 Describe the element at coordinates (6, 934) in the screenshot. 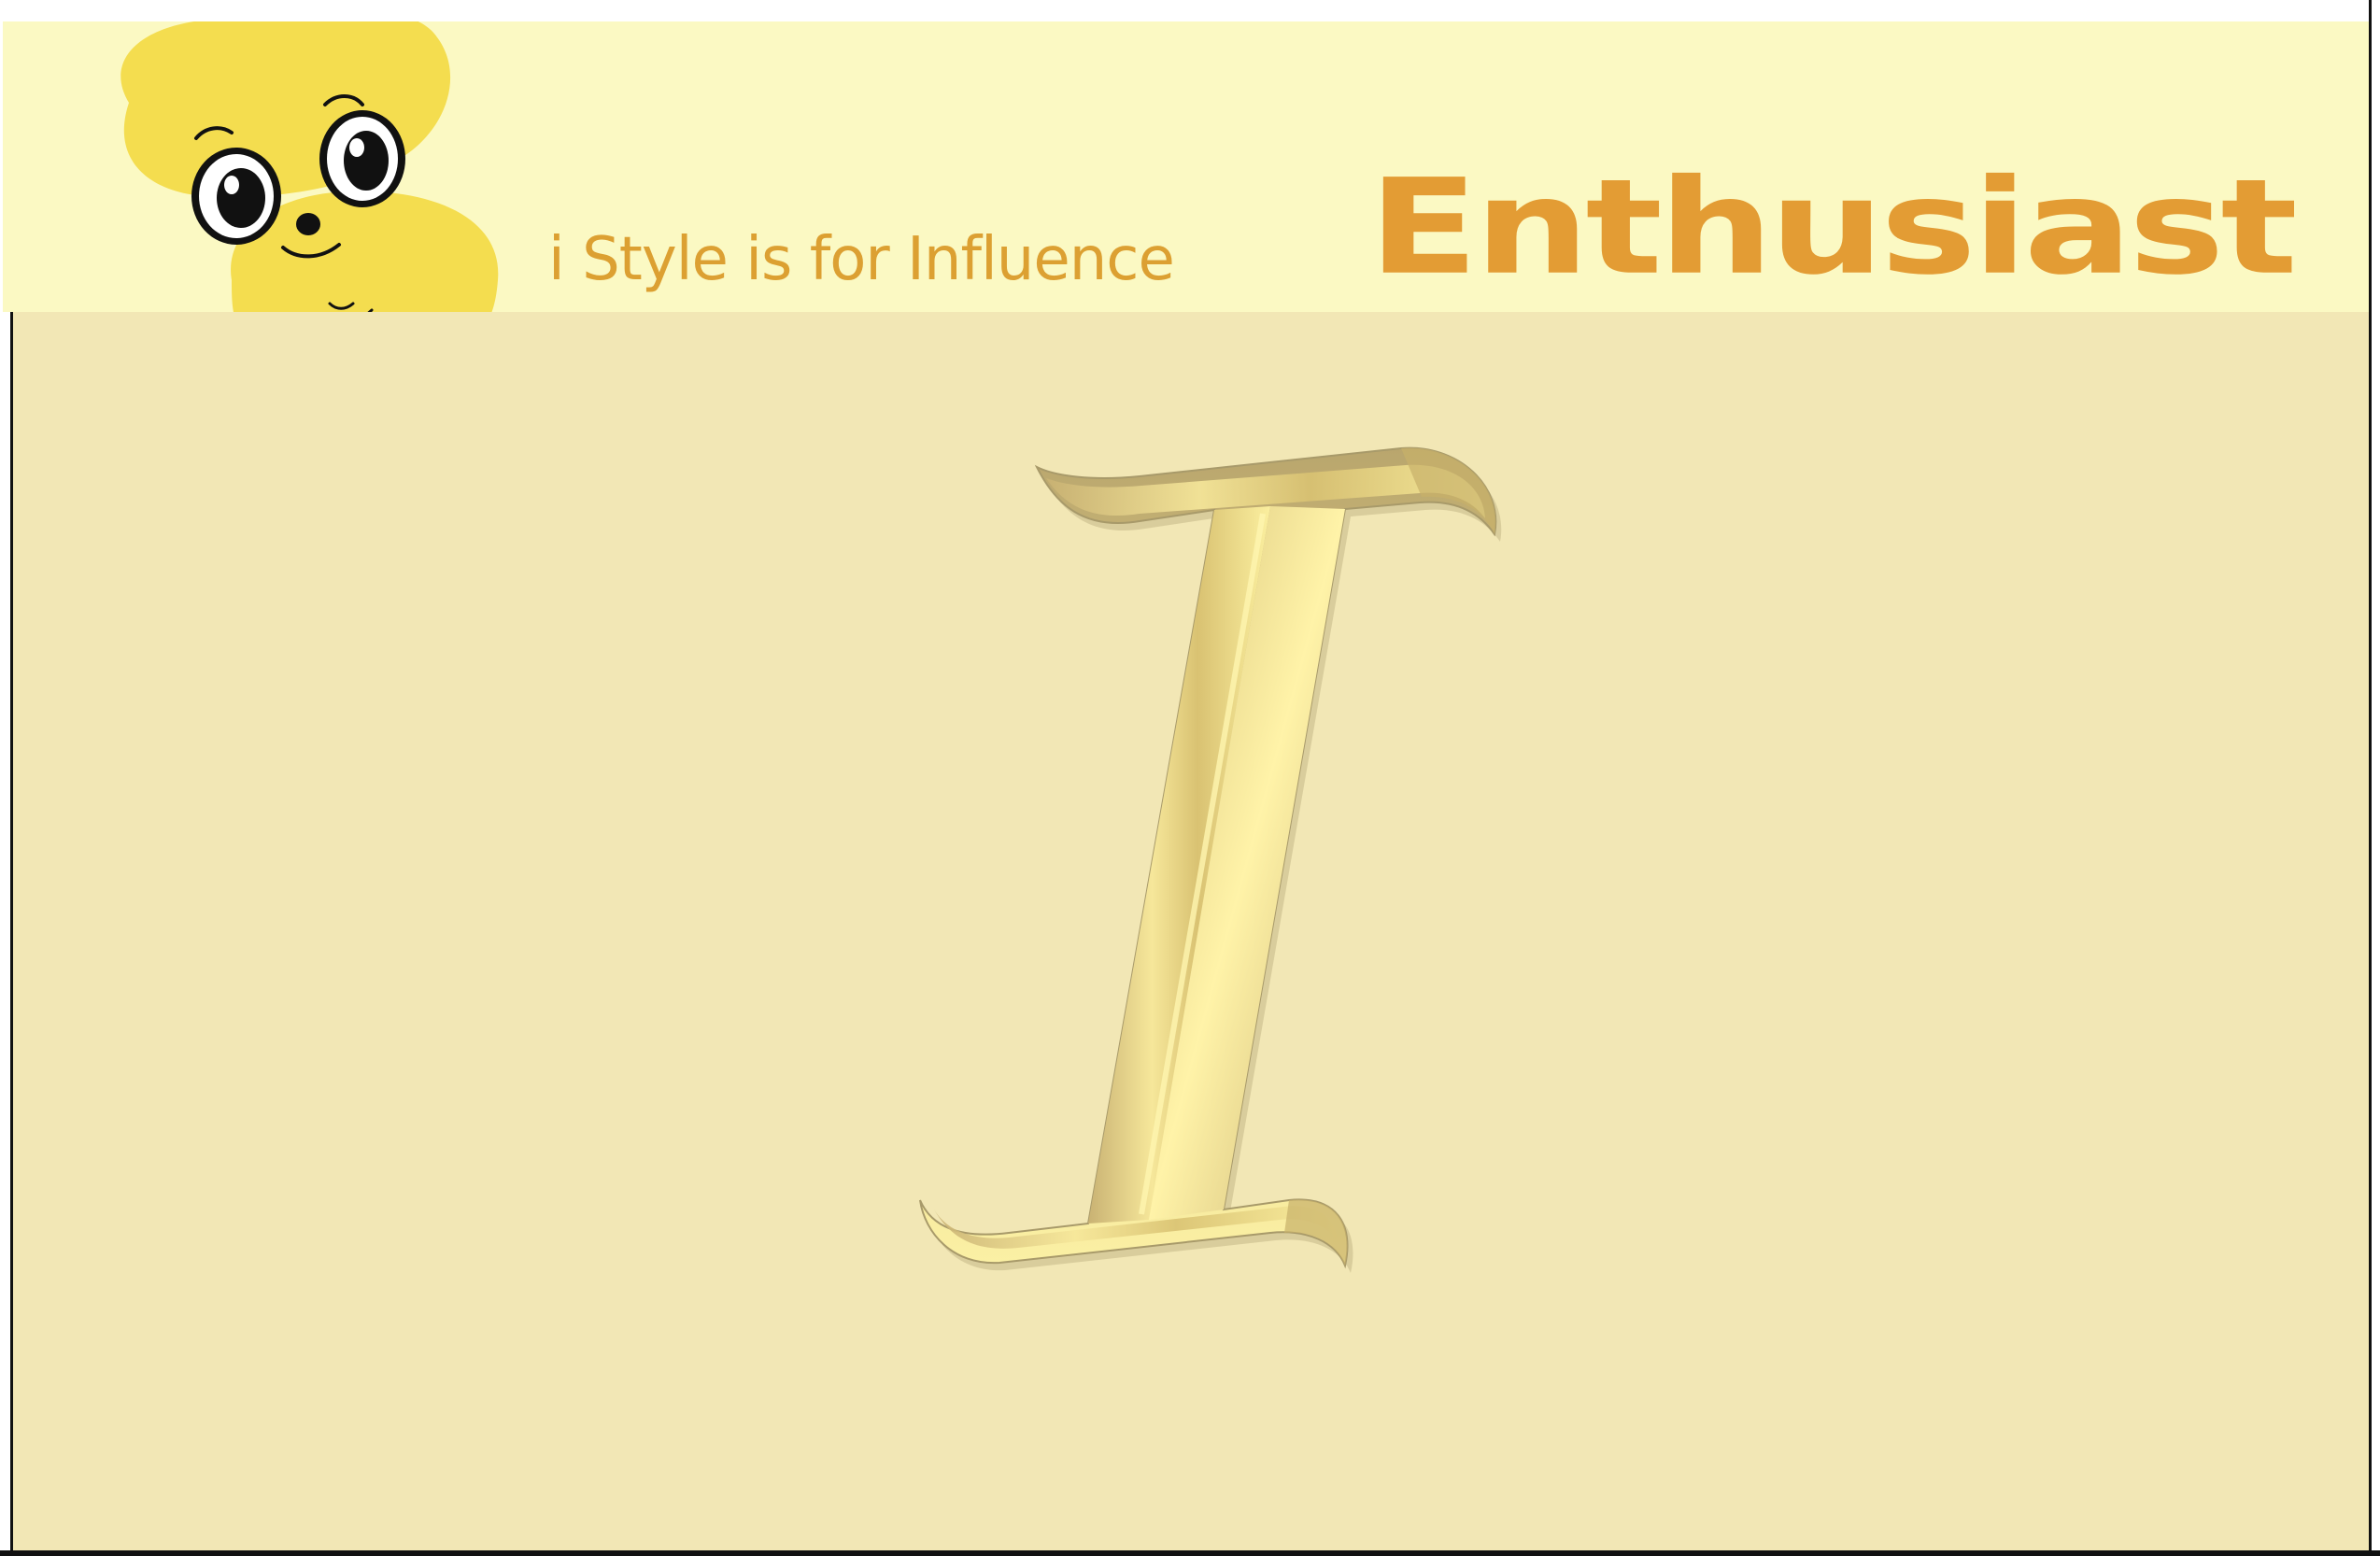

I see `window-left-border` at that location.